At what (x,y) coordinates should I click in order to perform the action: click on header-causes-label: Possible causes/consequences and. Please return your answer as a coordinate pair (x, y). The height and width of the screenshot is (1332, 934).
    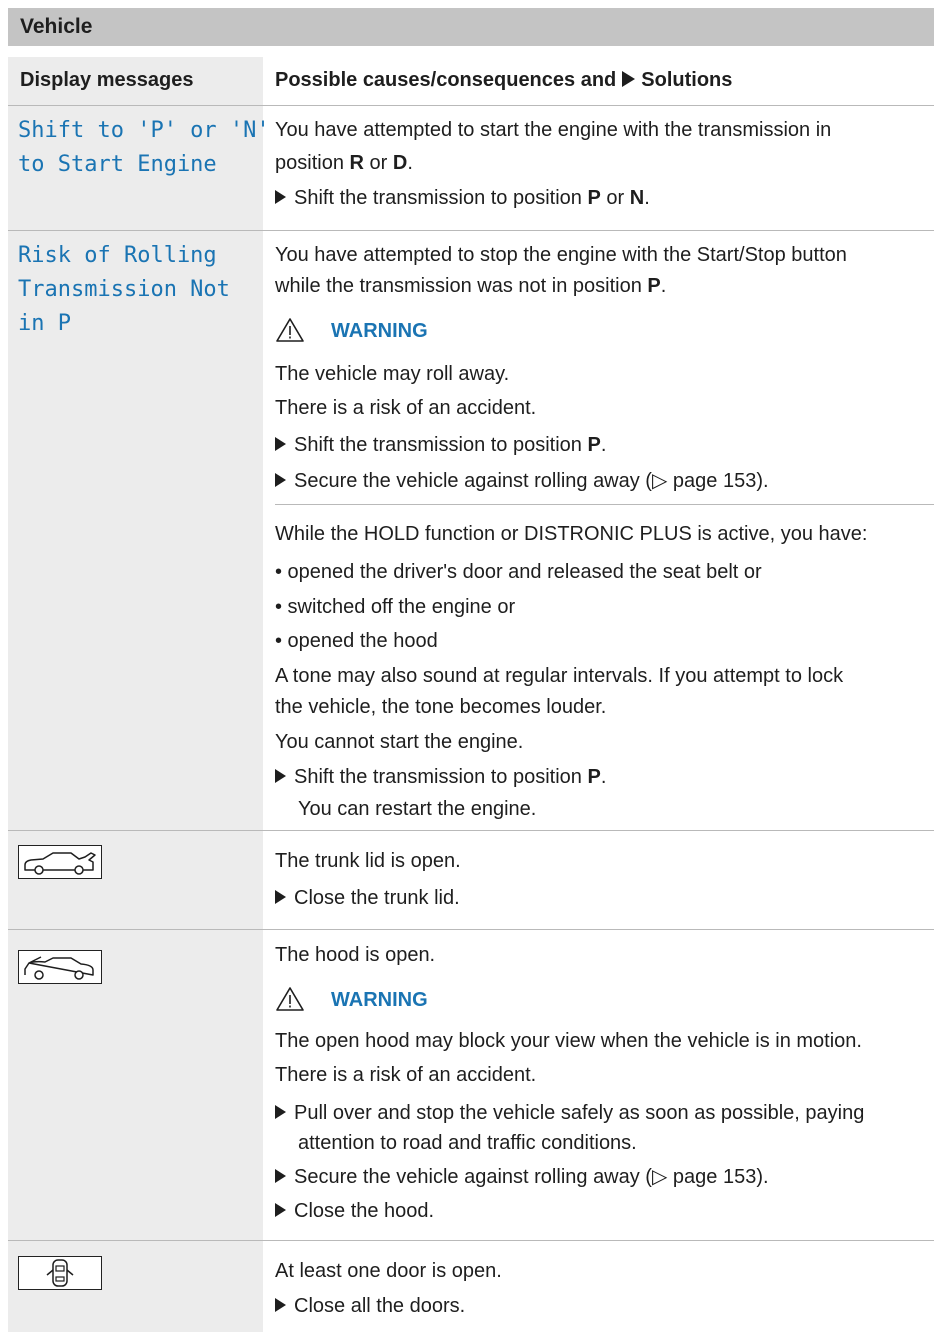
    Looking at the image, I should click on (446, 80).